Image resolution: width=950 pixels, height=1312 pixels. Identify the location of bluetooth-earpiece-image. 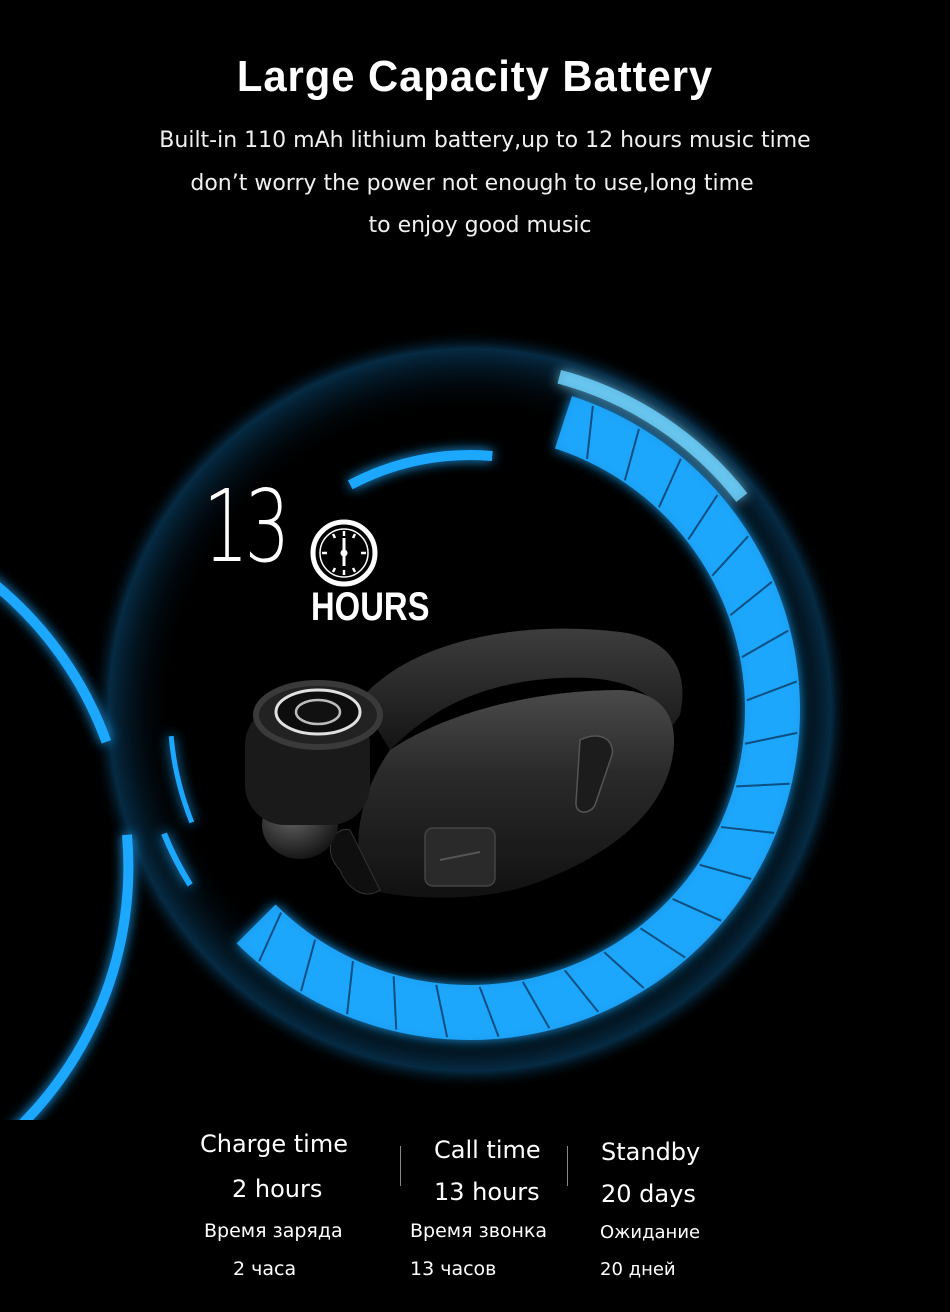
(464, 763).